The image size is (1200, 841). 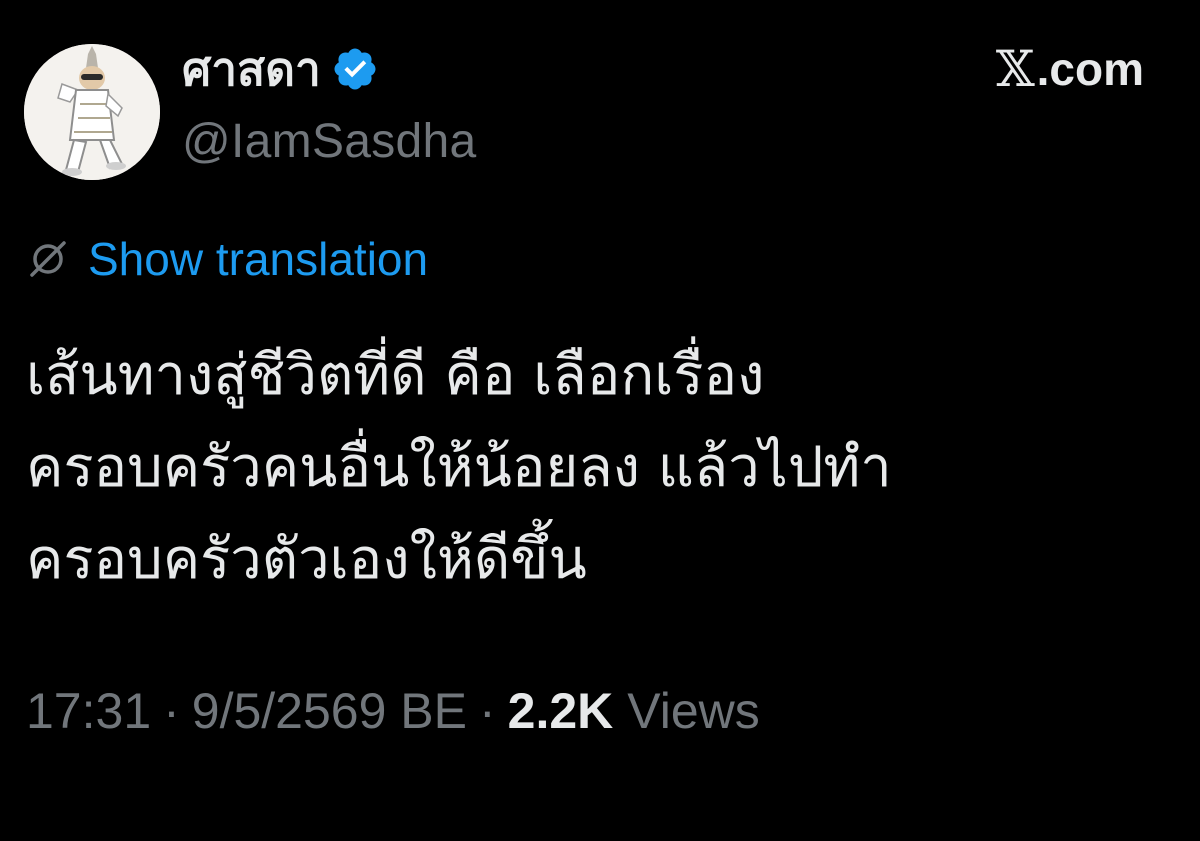 I want to click on globe-icon, so click(x=48, y=259).